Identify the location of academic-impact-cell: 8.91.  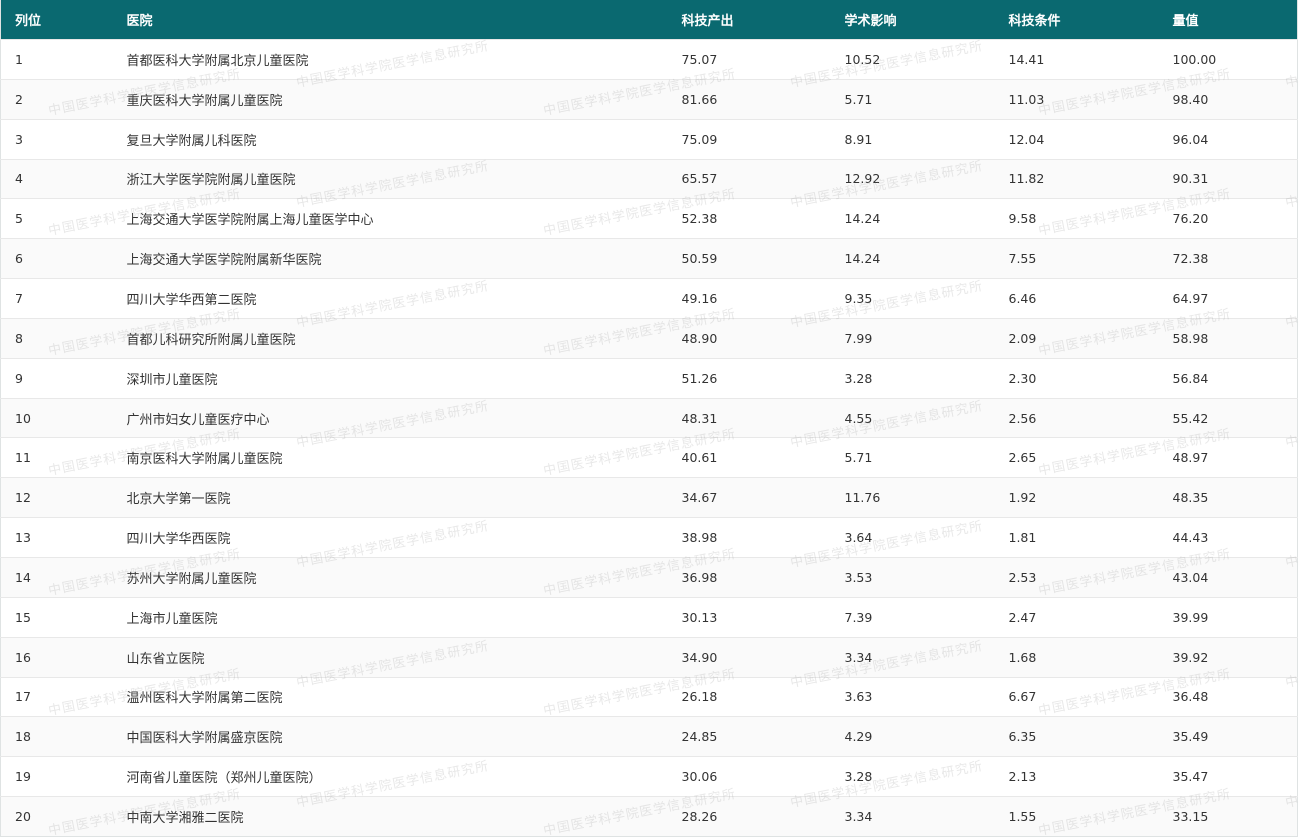
(912, 139).